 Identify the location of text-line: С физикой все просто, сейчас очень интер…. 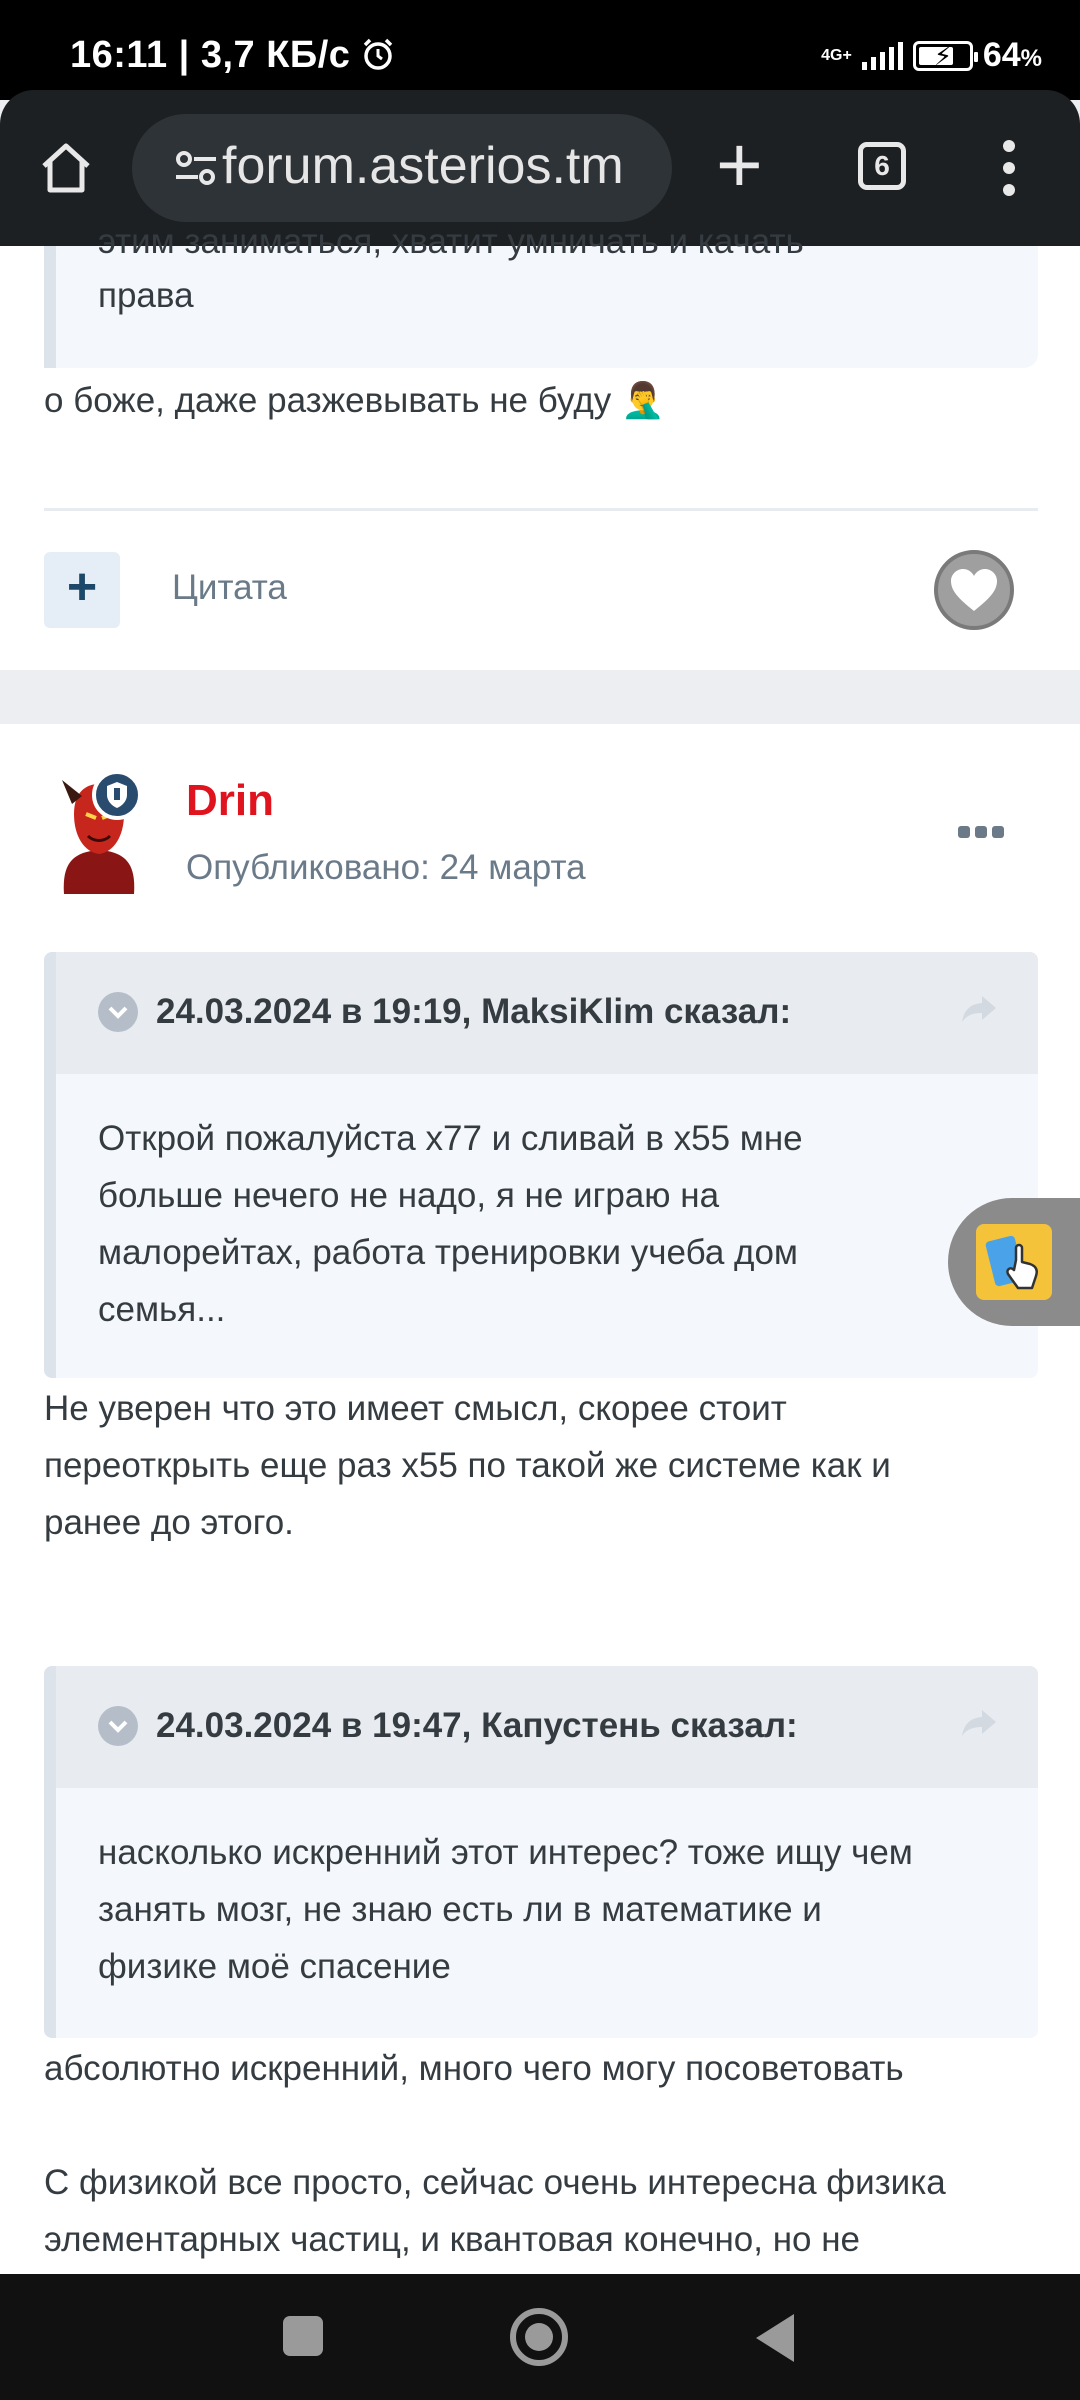
(495, 2182).